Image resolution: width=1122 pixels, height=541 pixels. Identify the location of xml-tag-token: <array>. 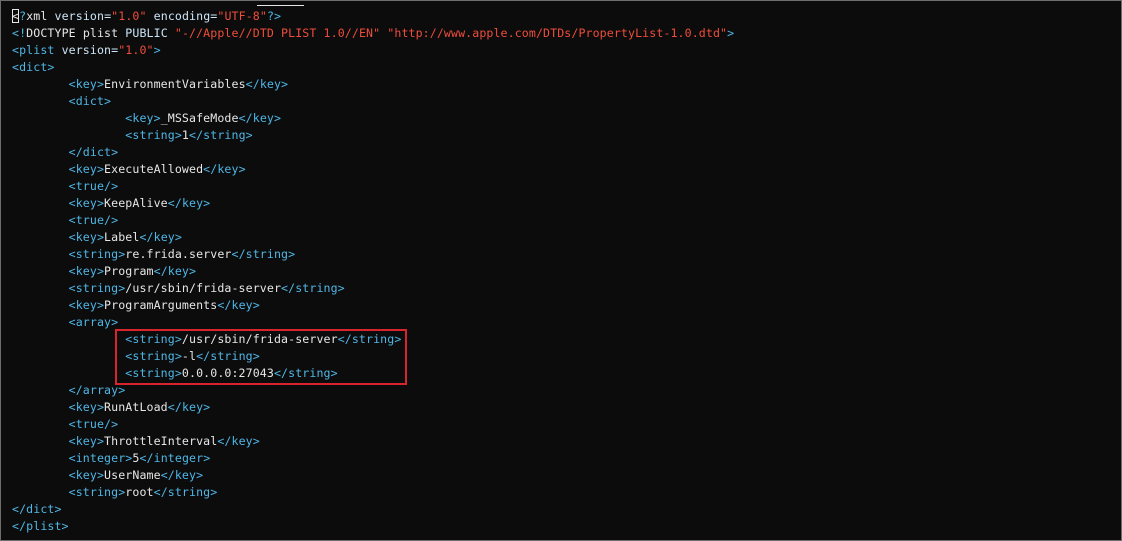
(93, 322).